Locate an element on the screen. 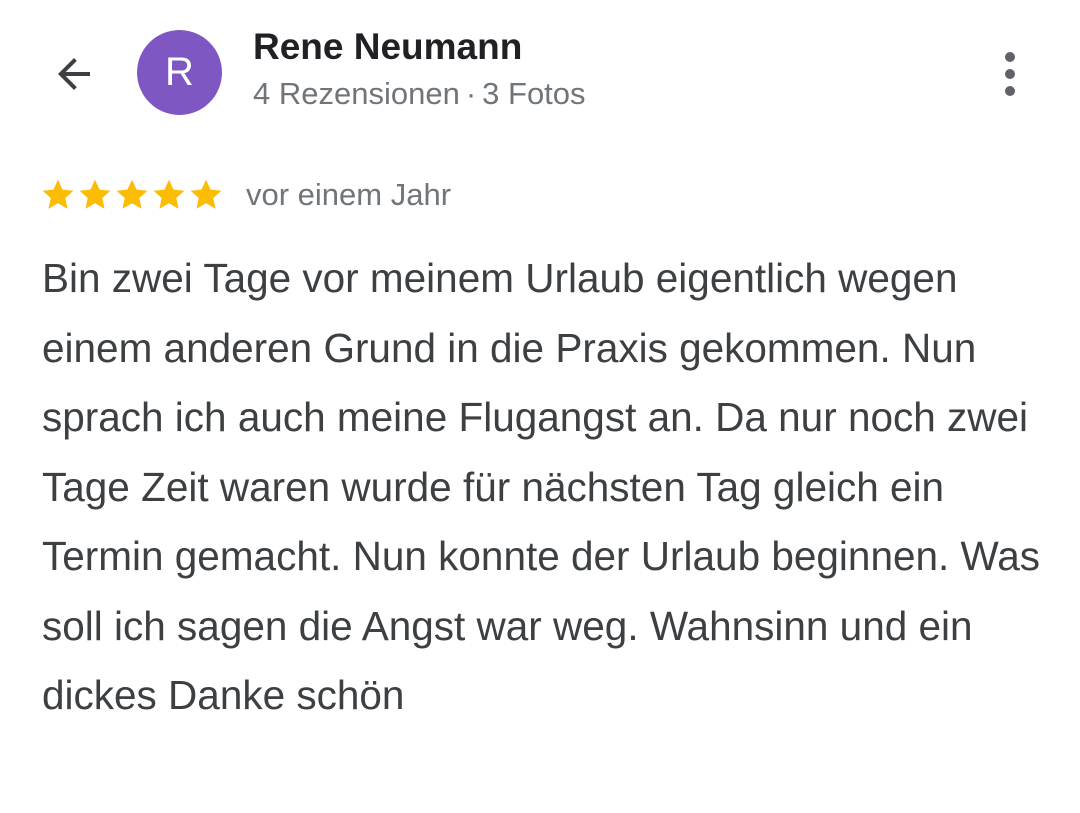 This screenshot has height=813, width=1080. reviews-count: 4 Rezensionen is located at coordinates (356, 93).